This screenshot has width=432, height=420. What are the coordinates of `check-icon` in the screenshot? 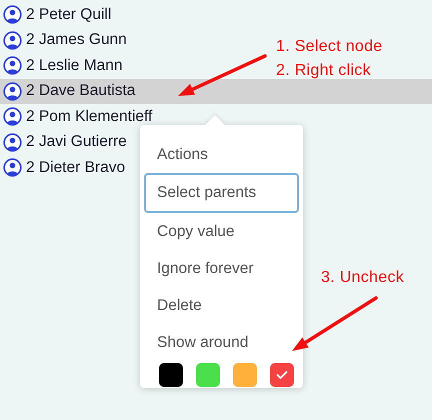 It's located at (282, 375).